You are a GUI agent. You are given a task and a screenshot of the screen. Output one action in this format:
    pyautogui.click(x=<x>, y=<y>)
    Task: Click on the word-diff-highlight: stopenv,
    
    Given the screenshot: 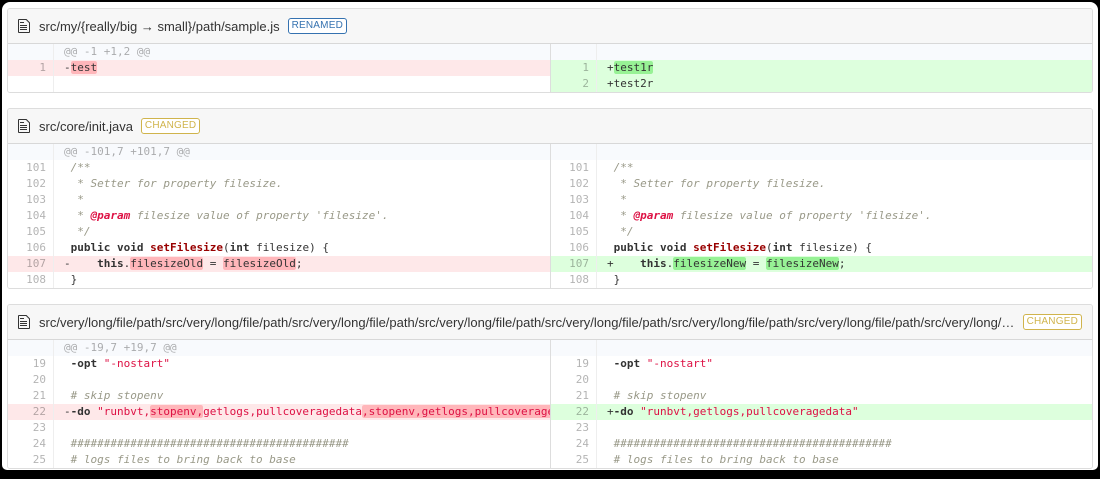 What is the action you would take?
    pyautogui.click(x=177, y=411)
    